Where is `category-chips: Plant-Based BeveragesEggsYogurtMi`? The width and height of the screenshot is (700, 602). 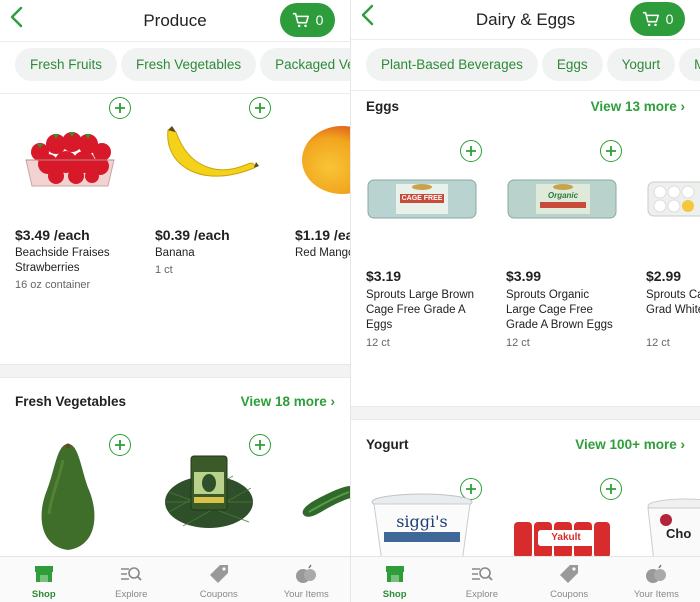 category-chips: Plant-Based BeveragesEggsYogurtMi is located at coordinates (533, 66).